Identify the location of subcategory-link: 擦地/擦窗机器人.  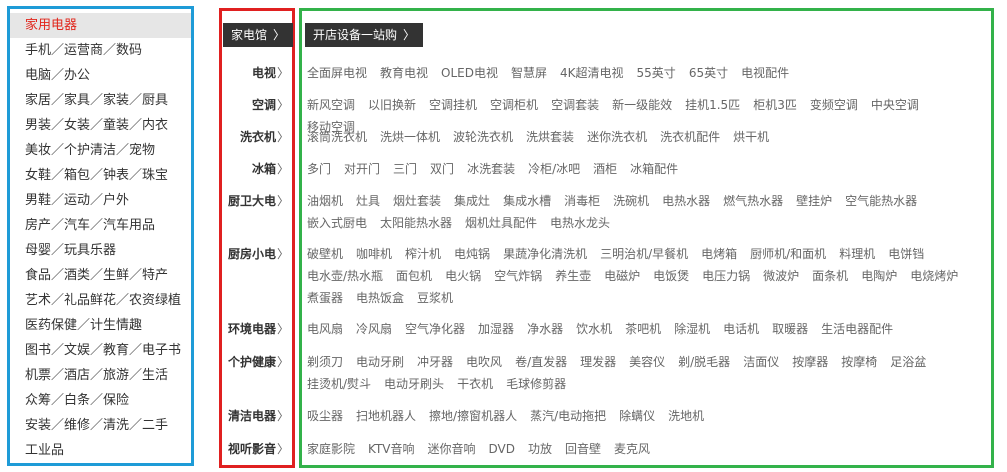
(473, 416).